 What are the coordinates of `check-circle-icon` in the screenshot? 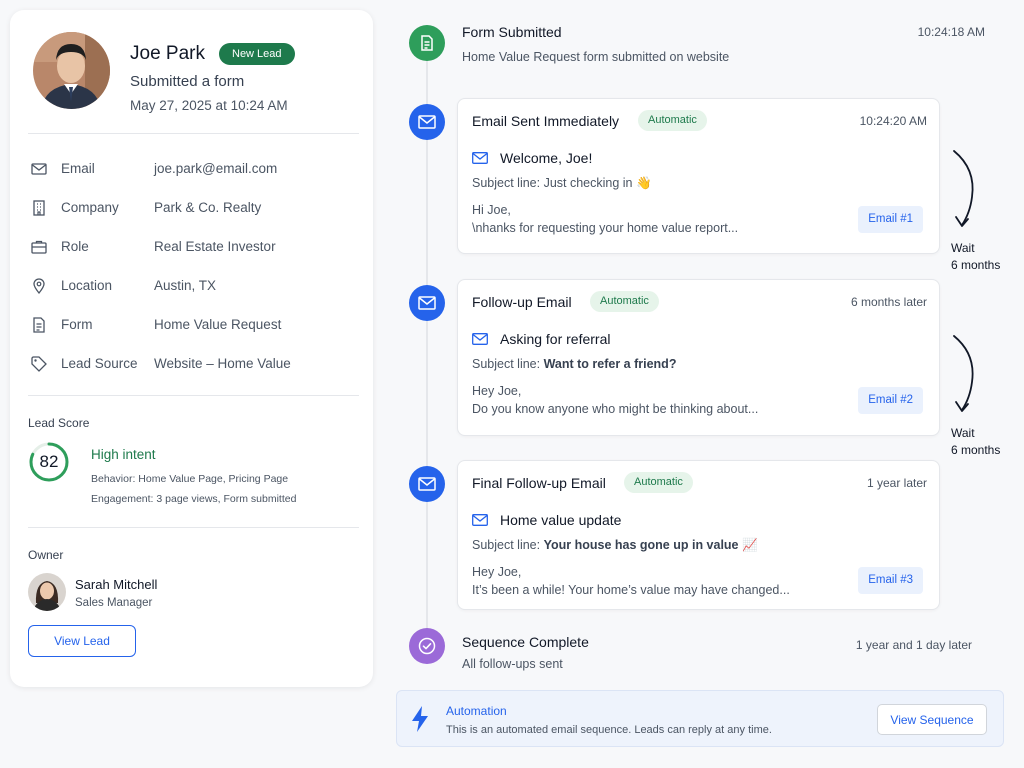 It's located at (427, 646).